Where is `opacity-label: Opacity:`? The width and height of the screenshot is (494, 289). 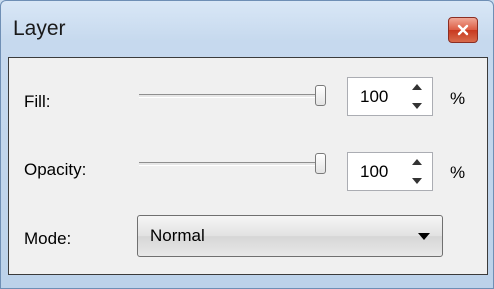 opacity-label: Opacity: is located at coordinates (55, 169).